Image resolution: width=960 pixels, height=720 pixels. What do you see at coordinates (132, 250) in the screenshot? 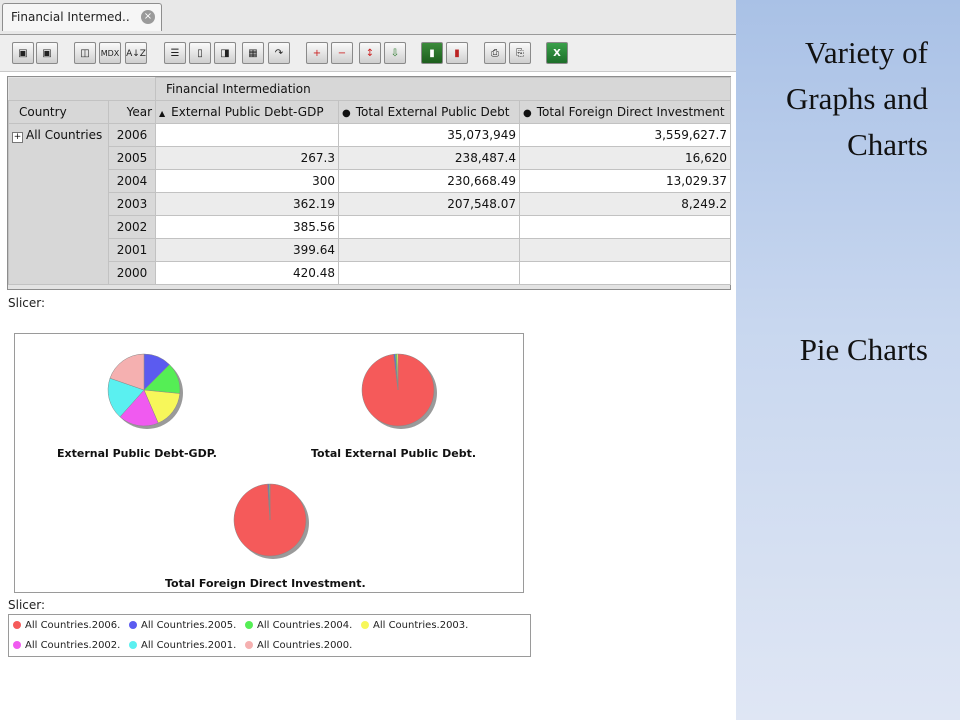
I see `year-cell: 2001` at bounding box center [132, 250].